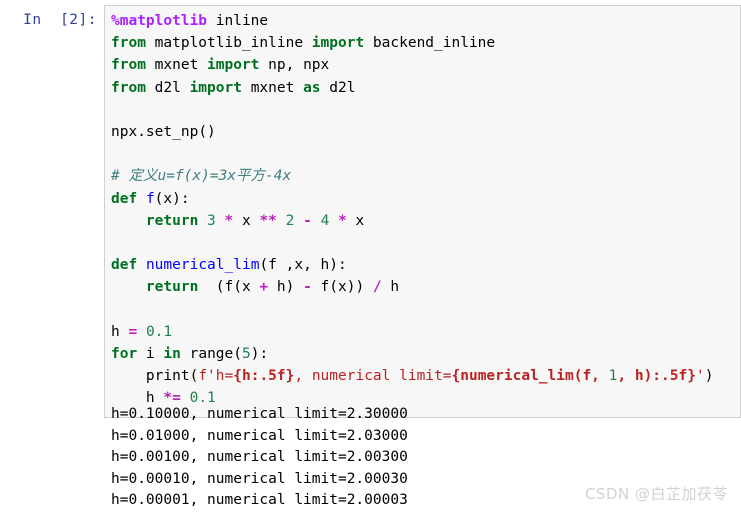 This screenshot has width=741, height=521. I want to click on code-token-plain: np, npx, so click(294, 65).